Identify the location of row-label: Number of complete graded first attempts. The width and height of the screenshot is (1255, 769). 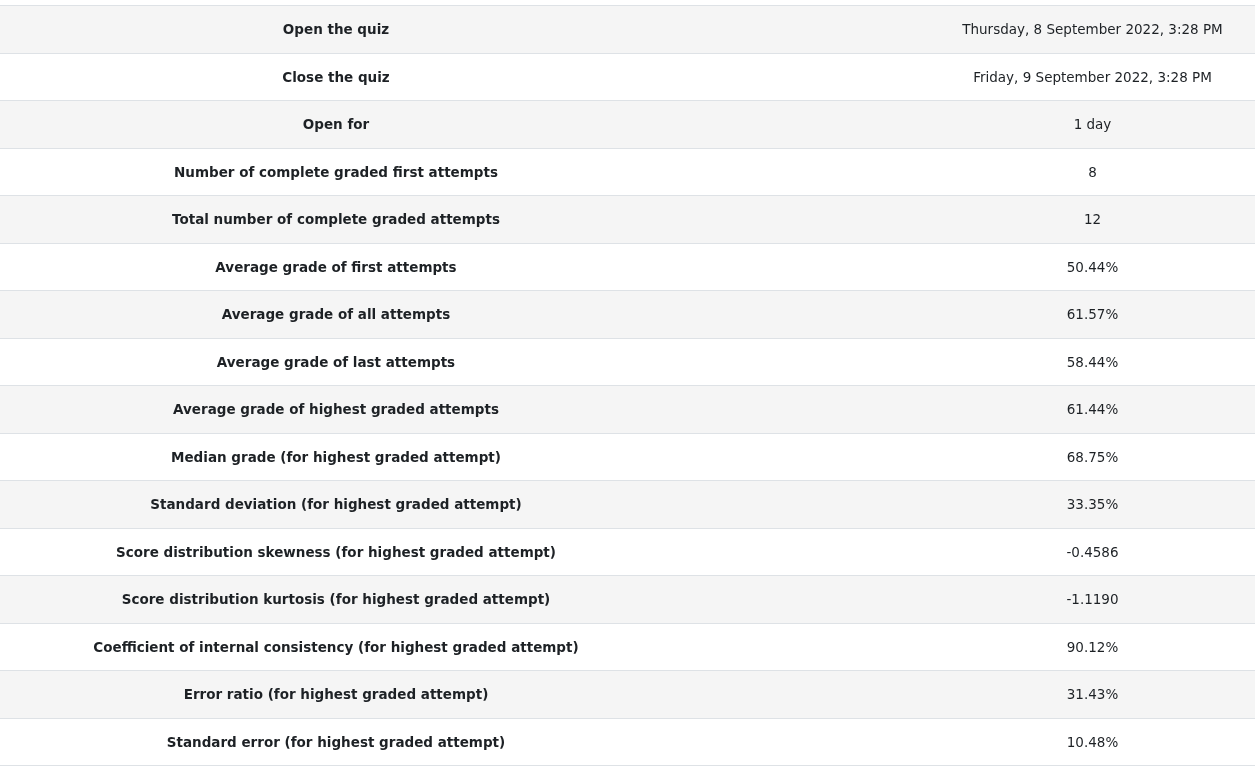
(336, 171).